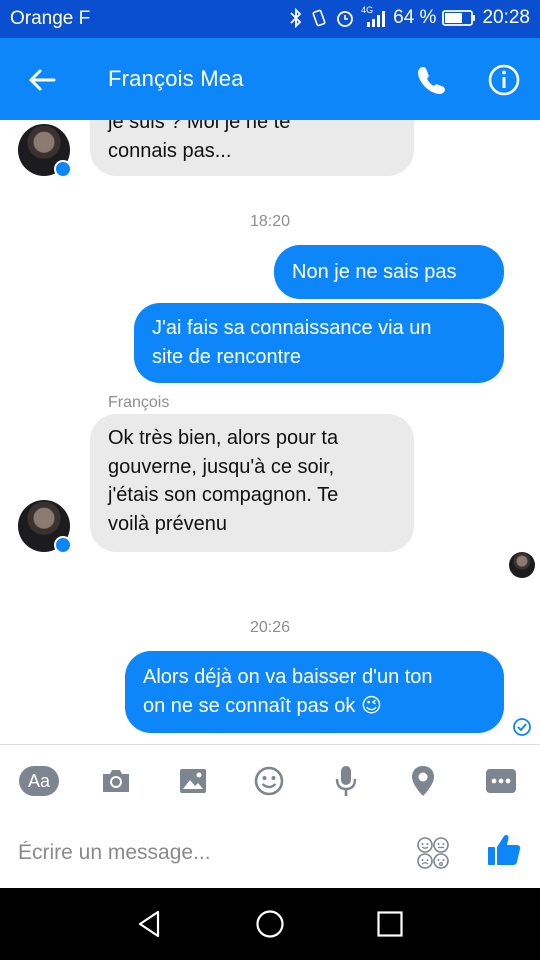  I want to click on more-icon, so click(501, 781).